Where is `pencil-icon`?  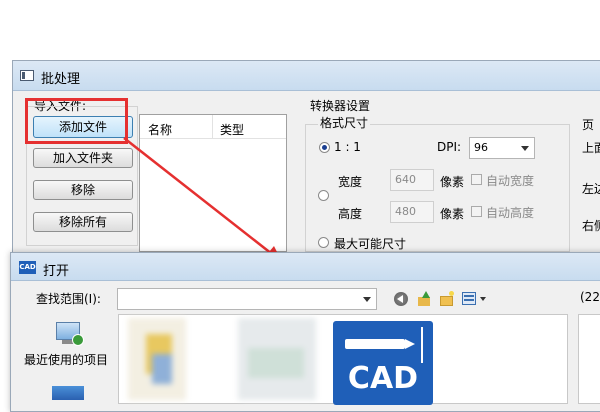 pencil-icon is located at coordinates (375, 344).